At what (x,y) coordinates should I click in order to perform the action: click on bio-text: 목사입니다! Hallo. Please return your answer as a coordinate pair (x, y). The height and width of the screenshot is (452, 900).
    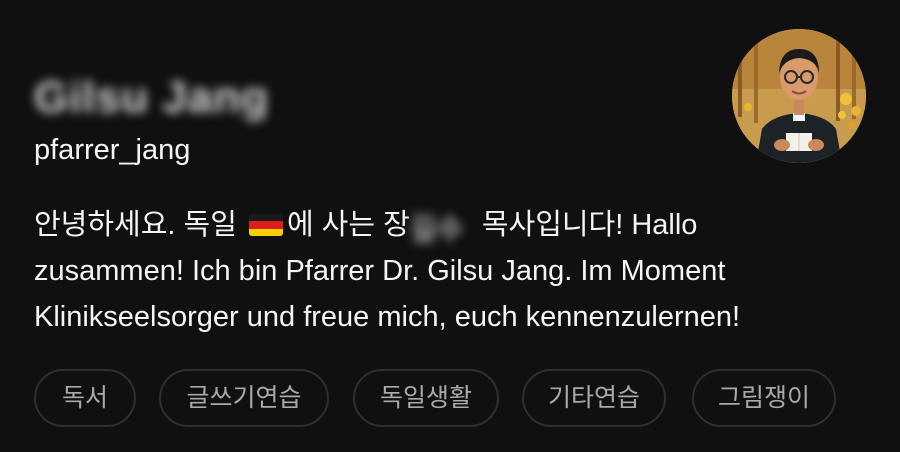
    Looking at the image, I should click on (585, 225).